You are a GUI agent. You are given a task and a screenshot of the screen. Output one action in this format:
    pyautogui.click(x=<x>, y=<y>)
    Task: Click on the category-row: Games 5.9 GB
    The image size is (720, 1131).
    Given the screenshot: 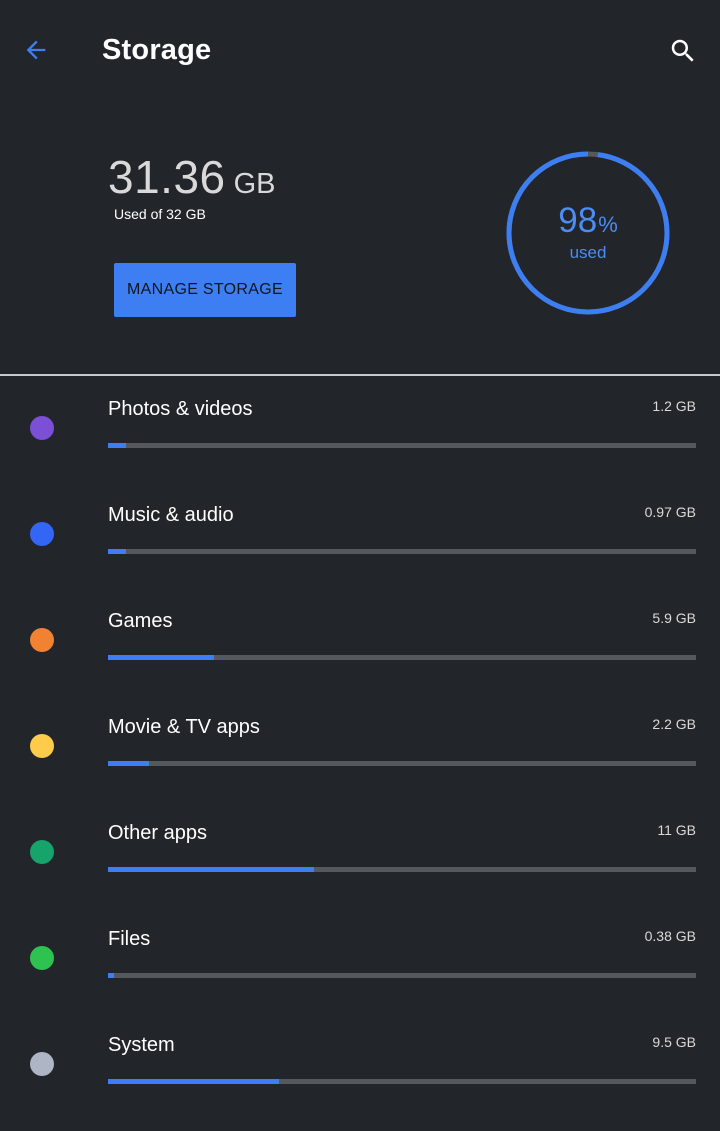 What is the action you would take?
    pyautogui.click(x=360, y=641)
    